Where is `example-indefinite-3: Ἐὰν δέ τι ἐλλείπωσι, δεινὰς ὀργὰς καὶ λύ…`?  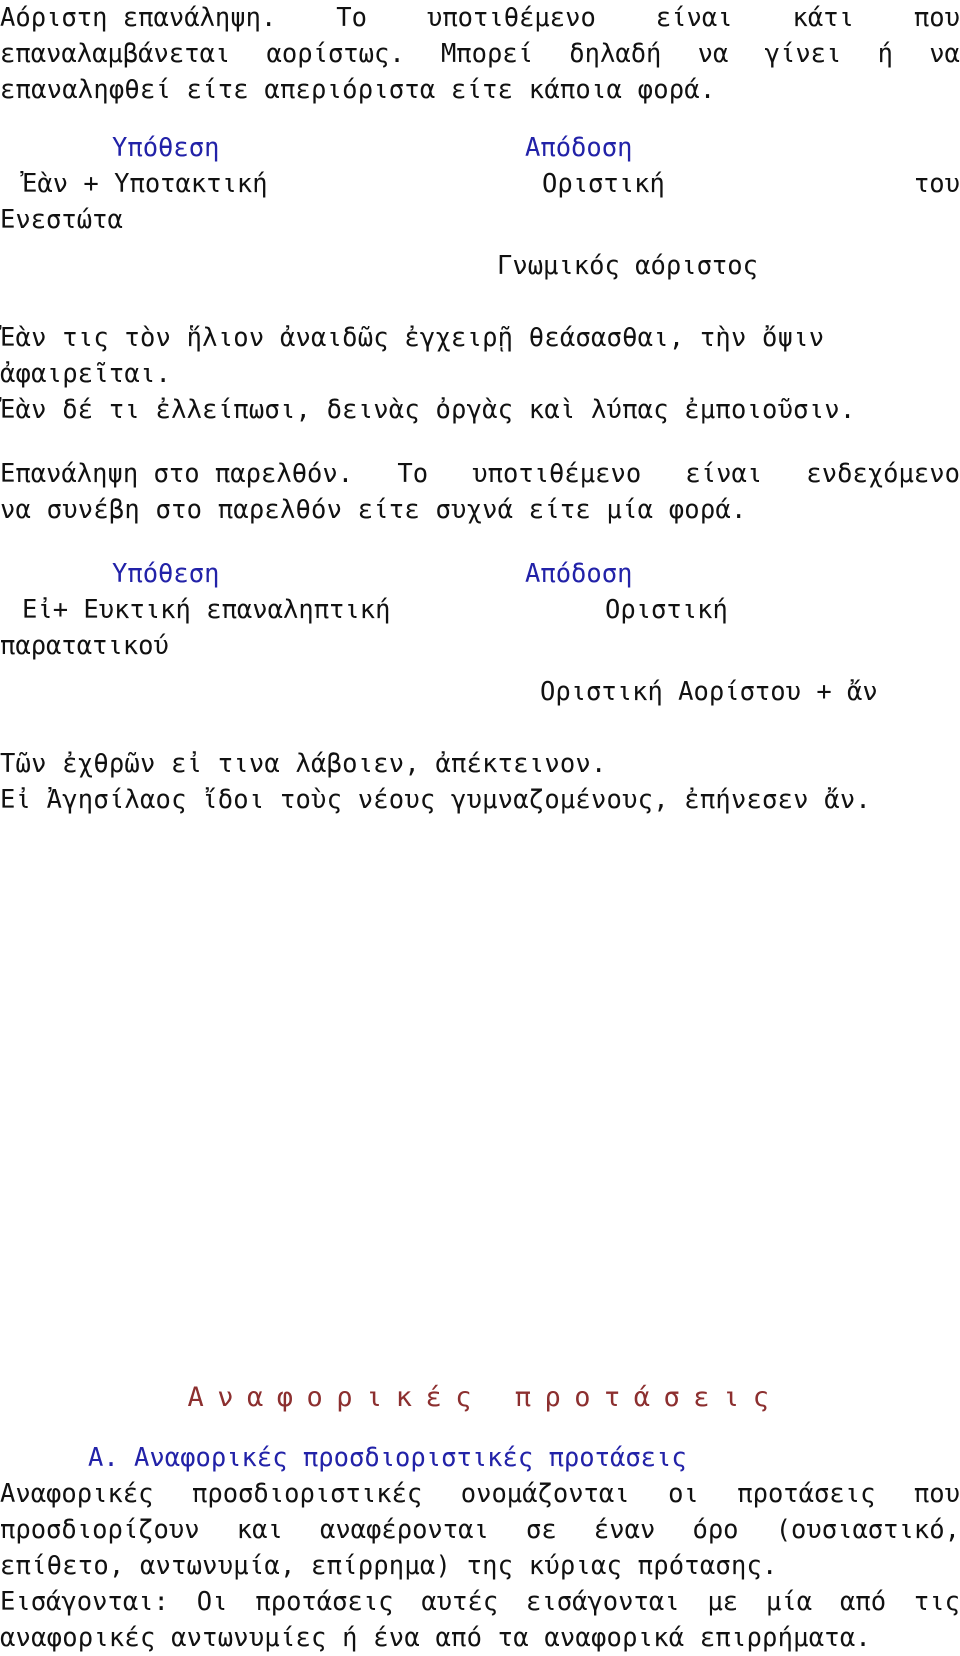 example-indefinite-3: Ἐὰν δέ τι ἐλλείπωσι, δεινὰς ὀργὰς καὶ λύ… is located at coordinates (428, 410).